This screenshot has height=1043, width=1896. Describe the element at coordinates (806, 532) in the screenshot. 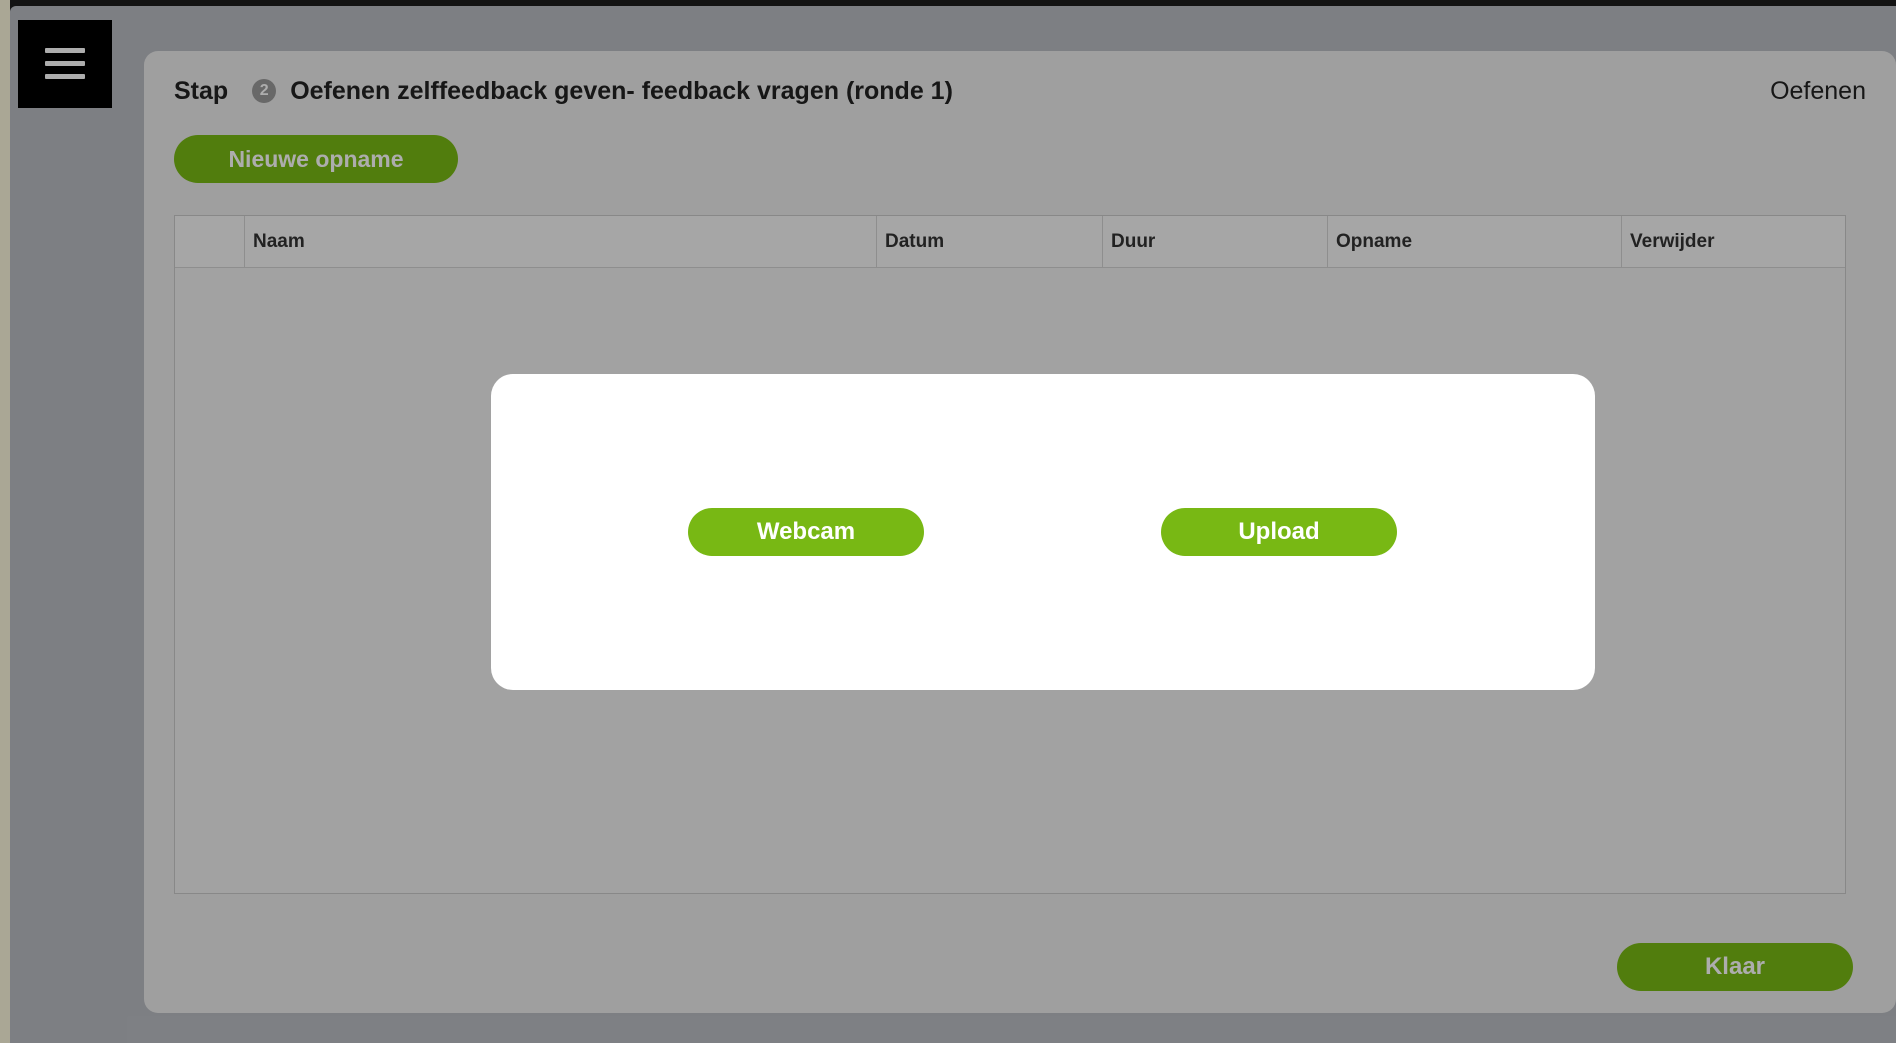

I see `webcam-button: Webcam` at that location.